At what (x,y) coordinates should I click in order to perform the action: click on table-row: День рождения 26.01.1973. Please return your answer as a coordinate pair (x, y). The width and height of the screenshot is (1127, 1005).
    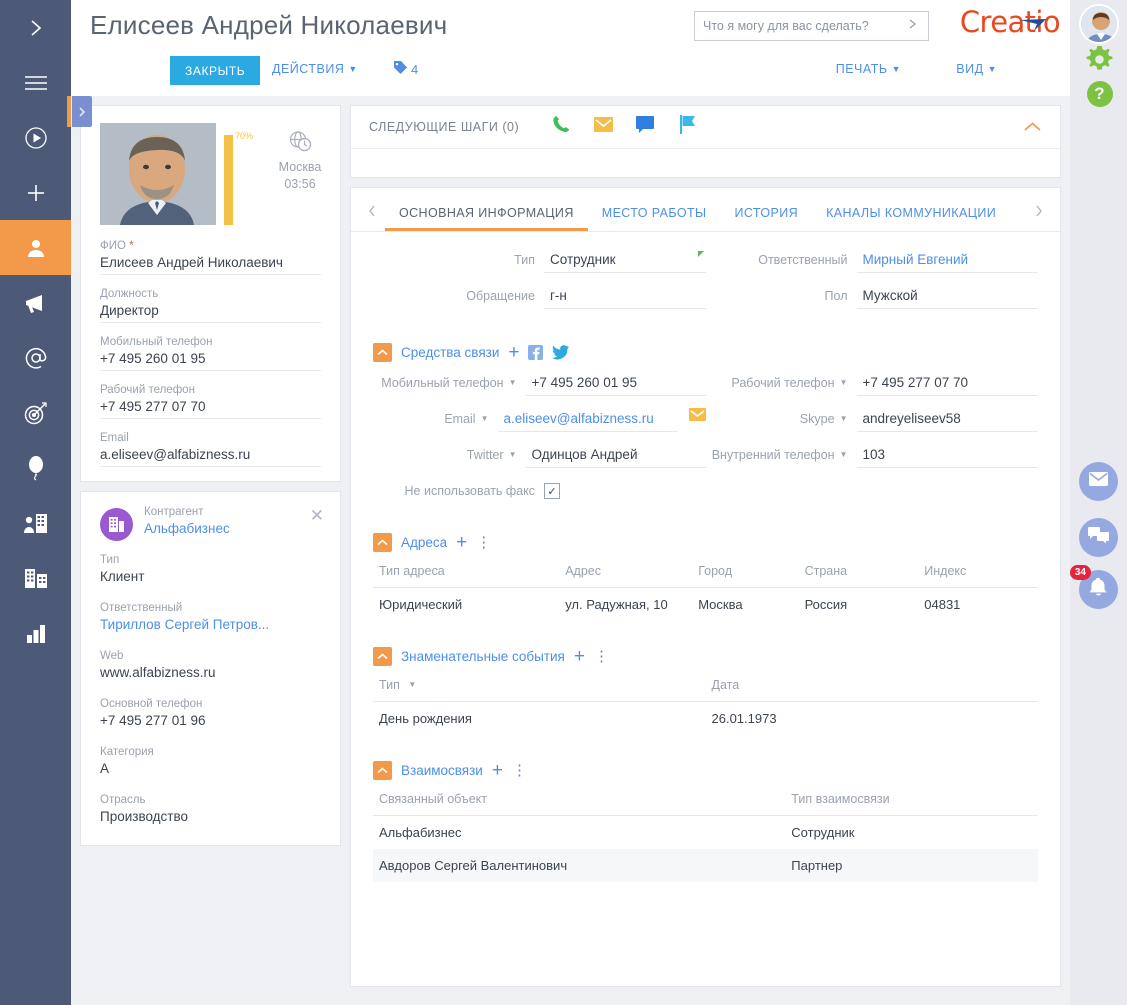
    Looking at the image, I should click on (705, 719).